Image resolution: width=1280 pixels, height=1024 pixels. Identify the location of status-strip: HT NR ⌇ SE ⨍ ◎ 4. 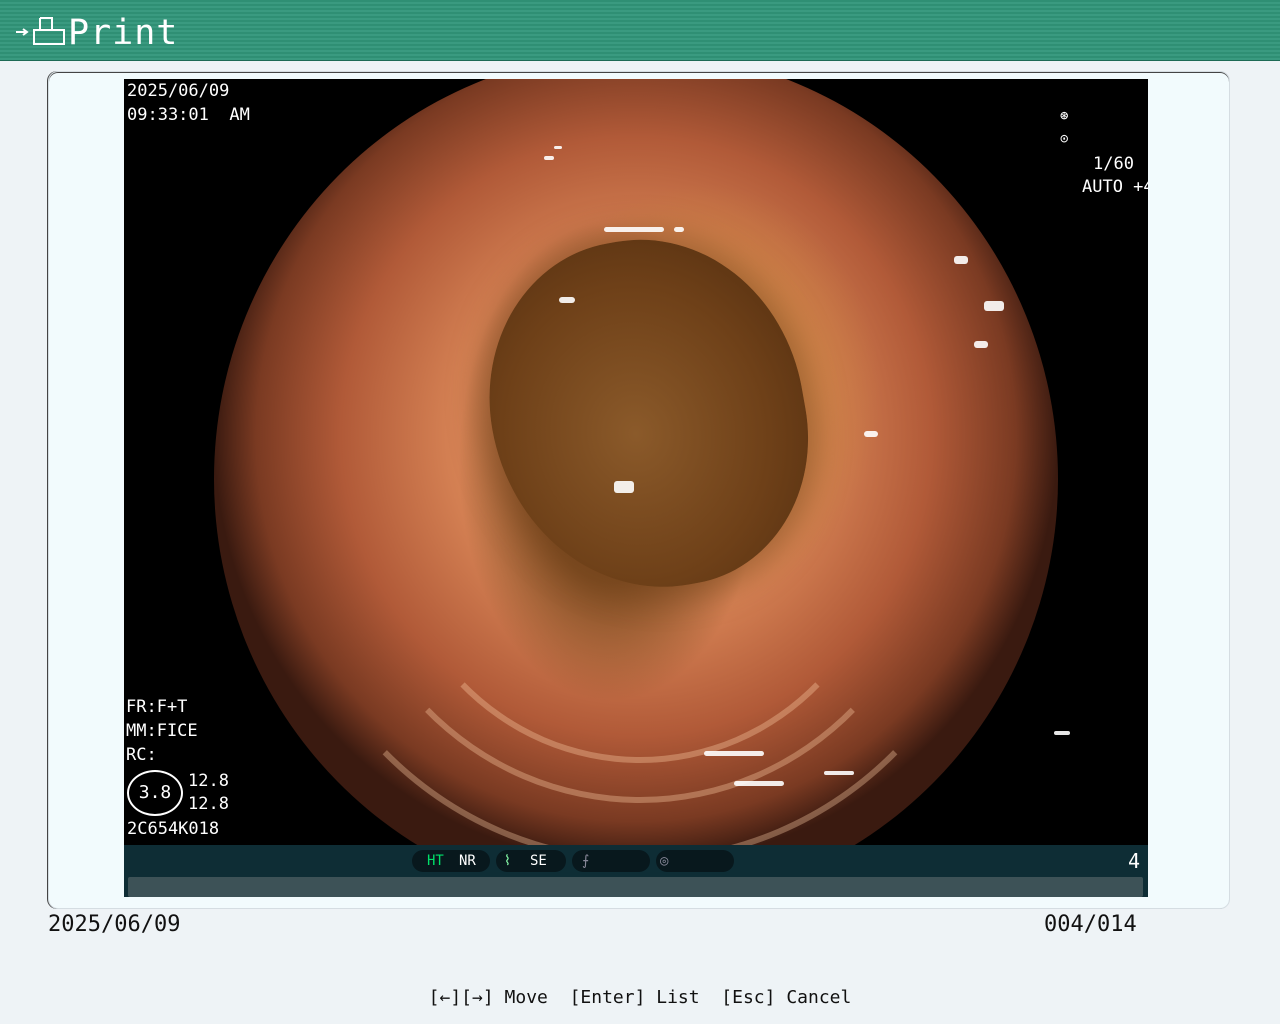
(636, 871).